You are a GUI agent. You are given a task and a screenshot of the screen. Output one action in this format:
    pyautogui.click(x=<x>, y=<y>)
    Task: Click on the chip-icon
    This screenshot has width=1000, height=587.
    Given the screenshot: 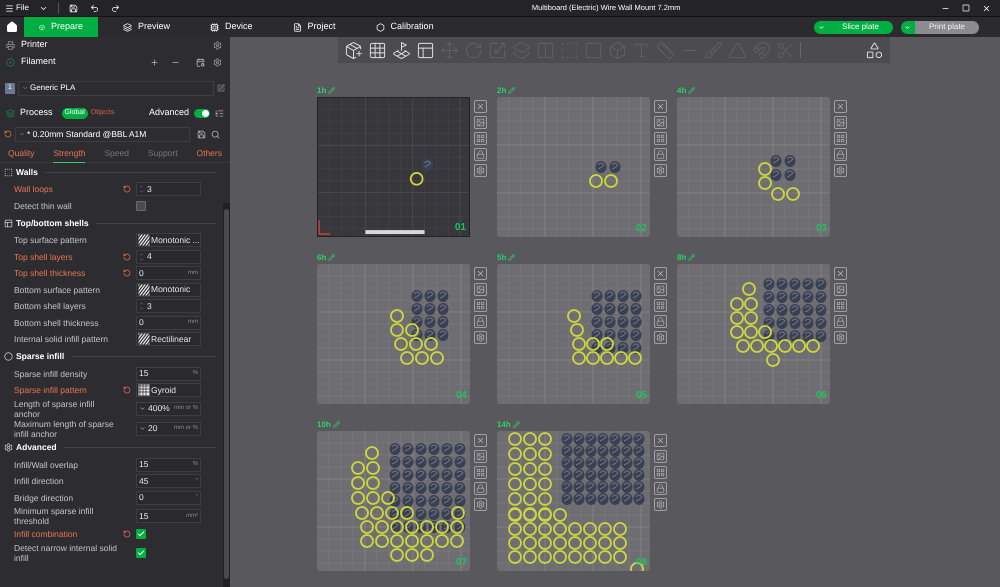 What is the action you would take?
    pyautogui.click(x=215, y=27)
    